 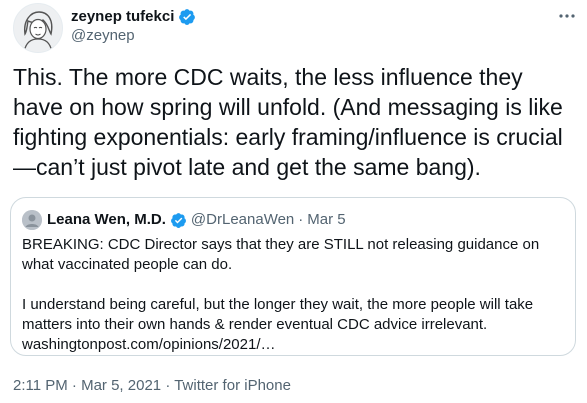 What do you see at coordinates (232, 385) in the screenshot?
I see `tweet-source: Twitter for iPhone` at bounding box center [232, 385].